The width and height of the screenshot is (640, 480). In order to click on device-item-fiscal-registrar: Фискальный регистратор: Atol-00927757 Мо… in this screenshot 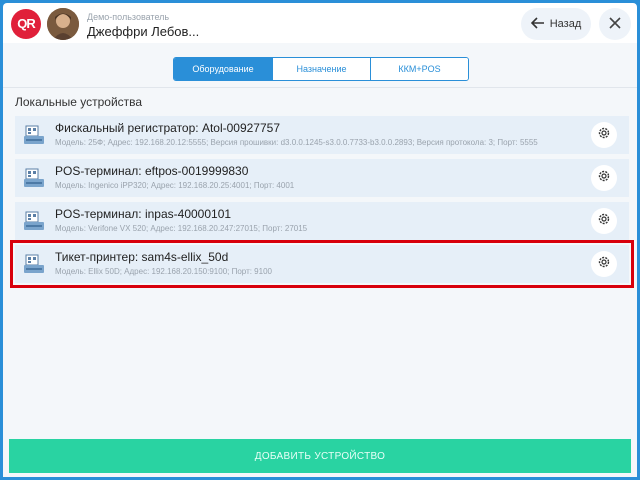, I will do `click(322, 135)`.